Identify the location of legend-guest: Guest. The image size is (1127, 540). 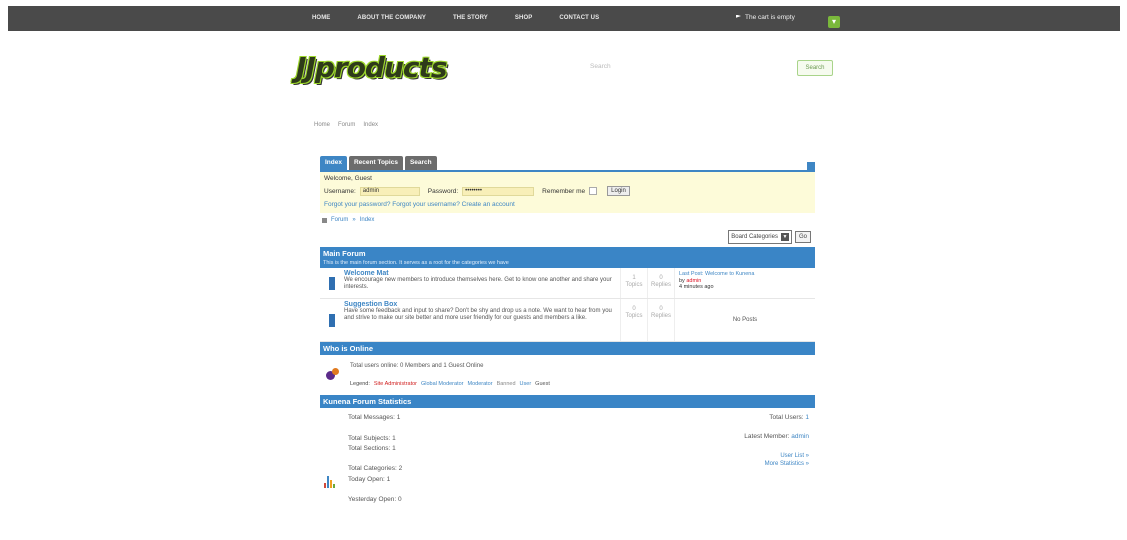
(542, 384).